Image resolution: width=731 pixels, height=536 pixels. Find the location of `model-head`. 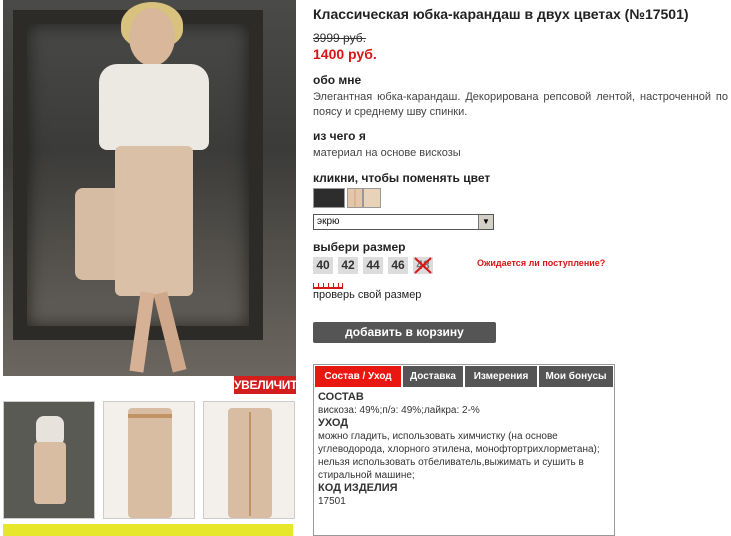

model-head is located at coordinates (152, 37).